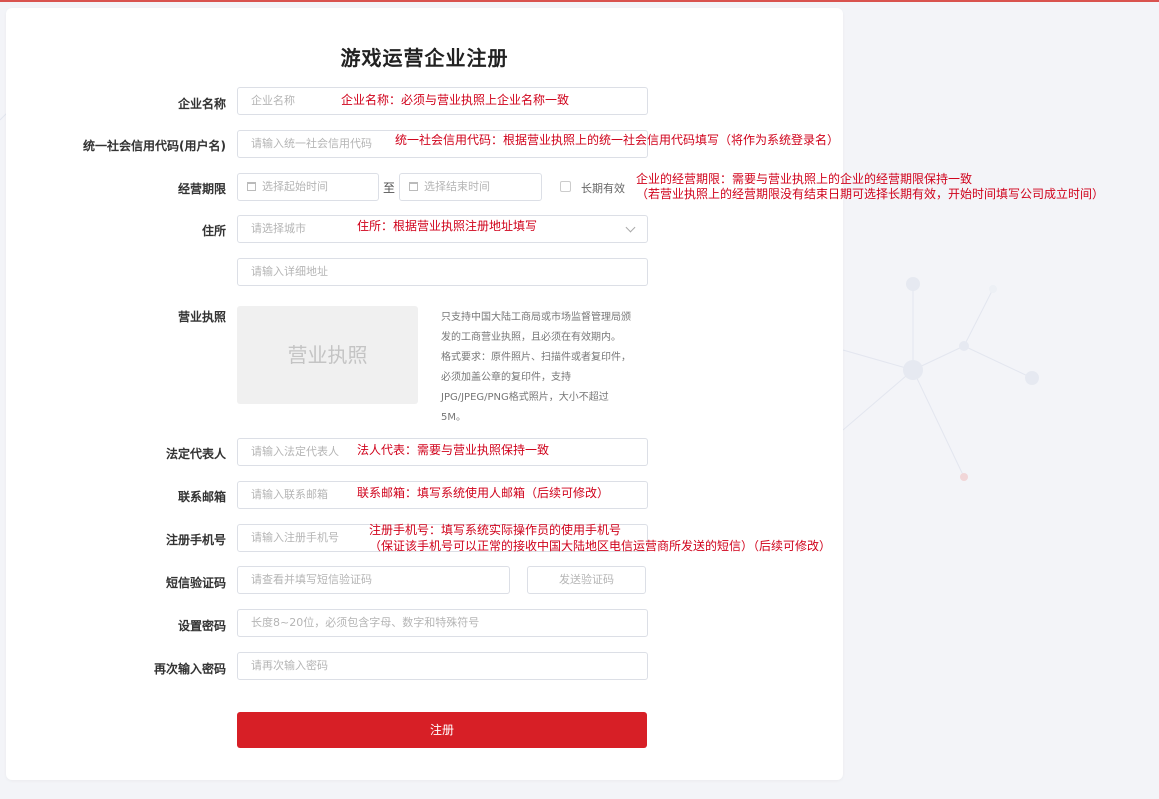 This screenshot has width=1159, height=799. Describe the element at coordinates (201, 189) in the screenshot. I see `period-label: 经营期限` at that location.